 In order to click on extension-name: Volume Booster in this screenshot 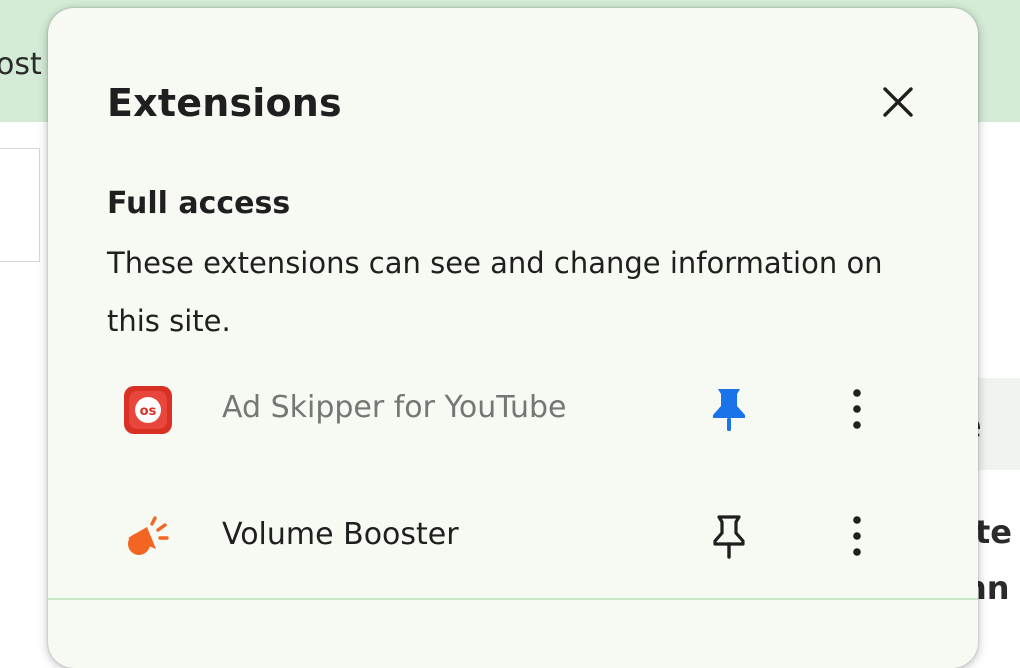, I will do `click(340, 534)`.